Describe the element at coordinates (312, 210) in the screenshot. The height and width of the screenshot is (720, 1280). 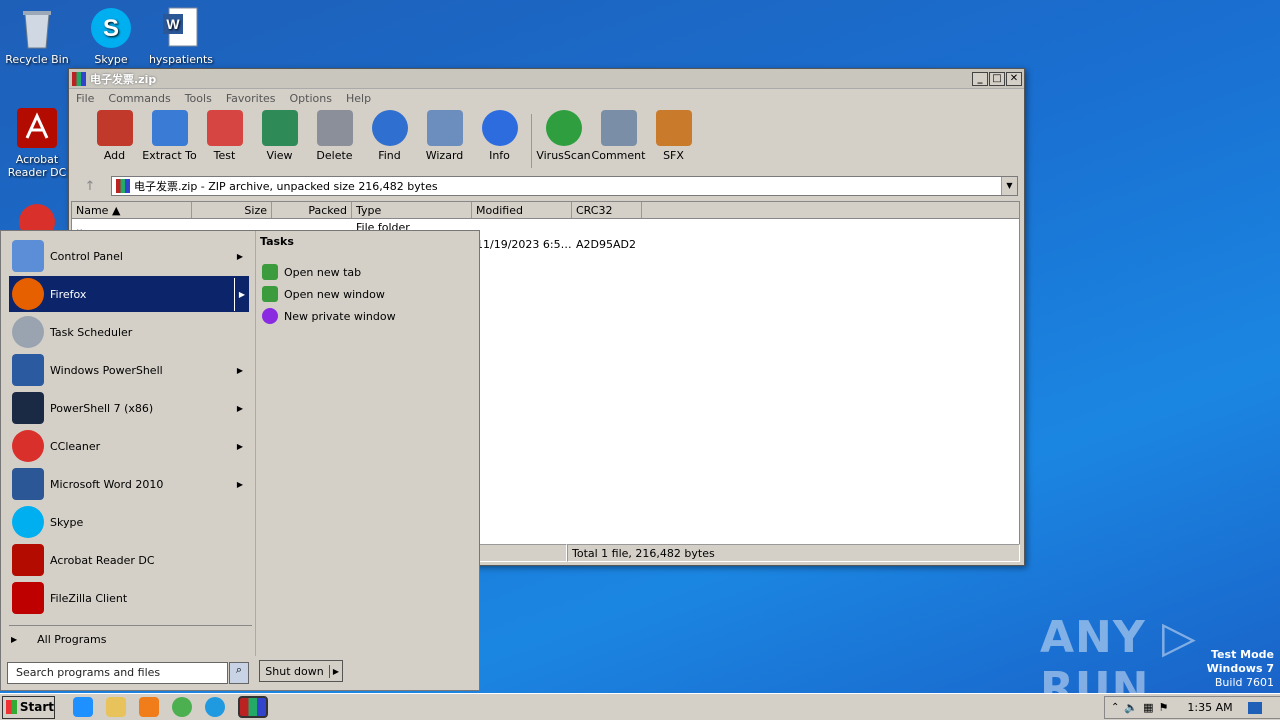
I see `column-packed: Packed` at that location.